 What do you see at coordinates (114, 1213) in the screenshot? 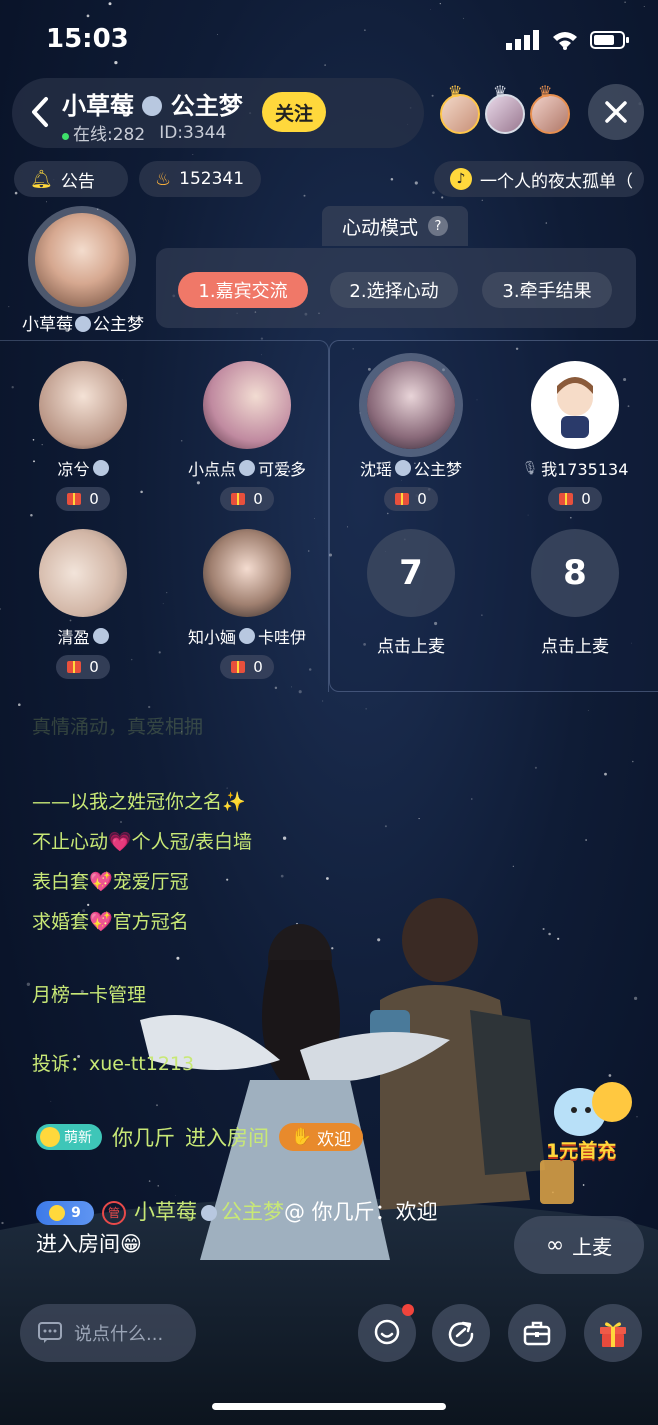
I see `admin-badge: 管` at bounding box center [114, 1213].